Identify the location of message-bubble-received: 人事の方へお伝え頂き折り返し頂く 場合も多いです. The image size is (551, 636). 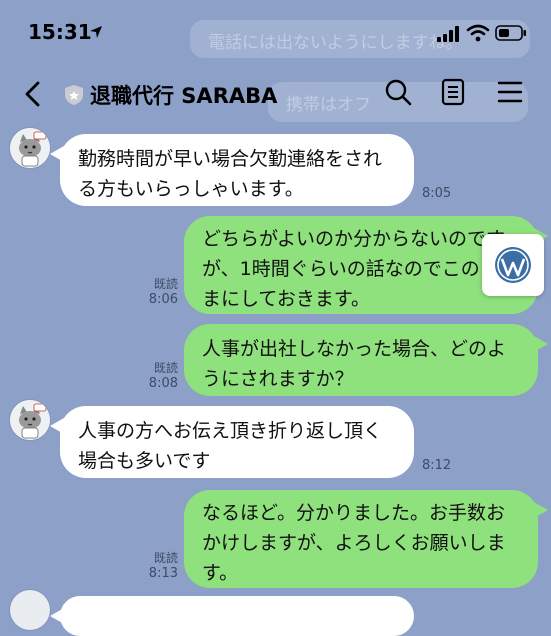
(232, 442).